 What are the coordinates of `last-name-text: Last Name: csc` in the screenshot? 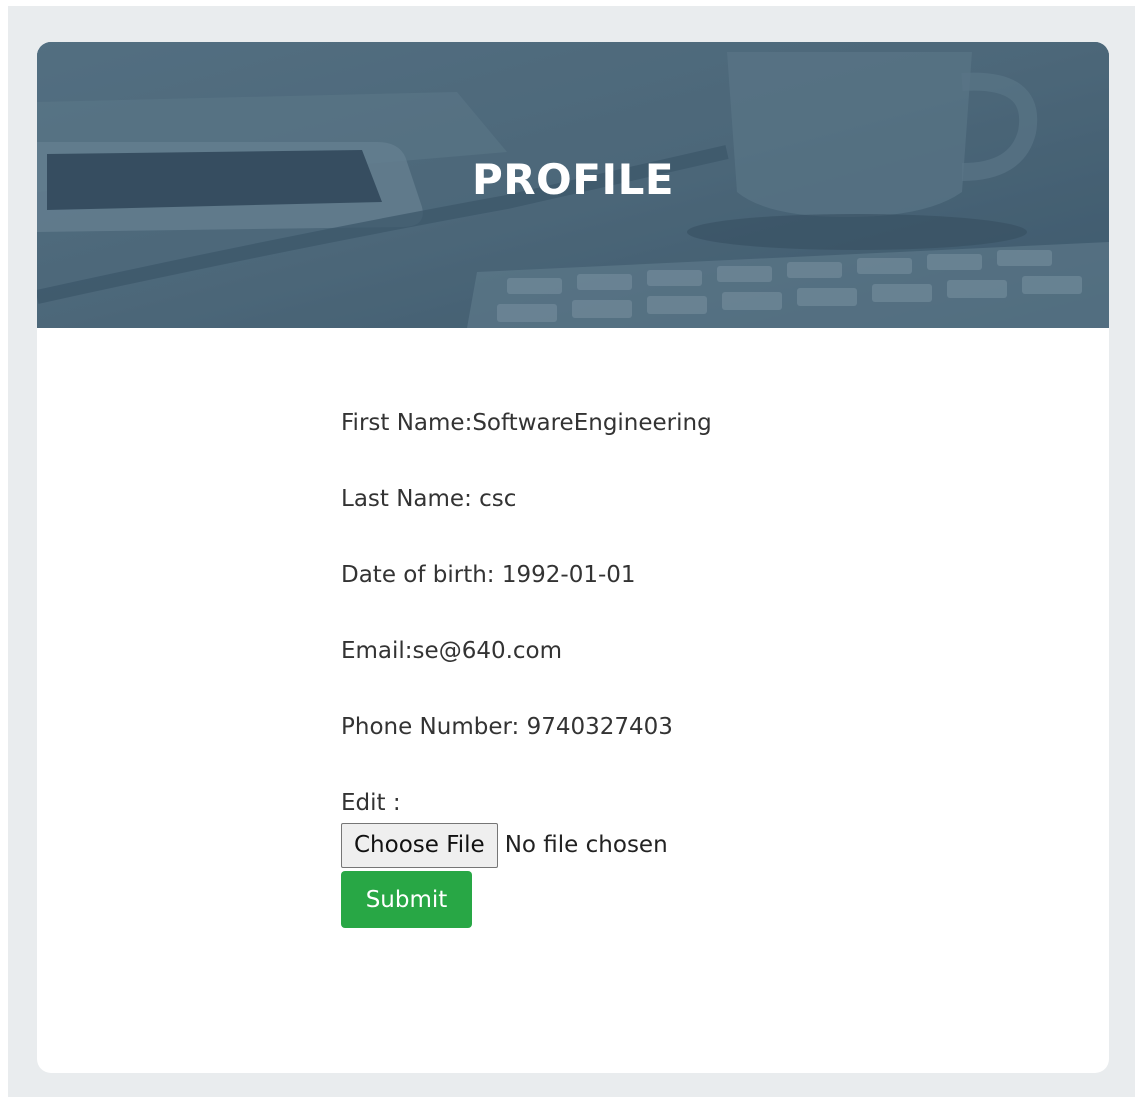 It's located at (429, 499).